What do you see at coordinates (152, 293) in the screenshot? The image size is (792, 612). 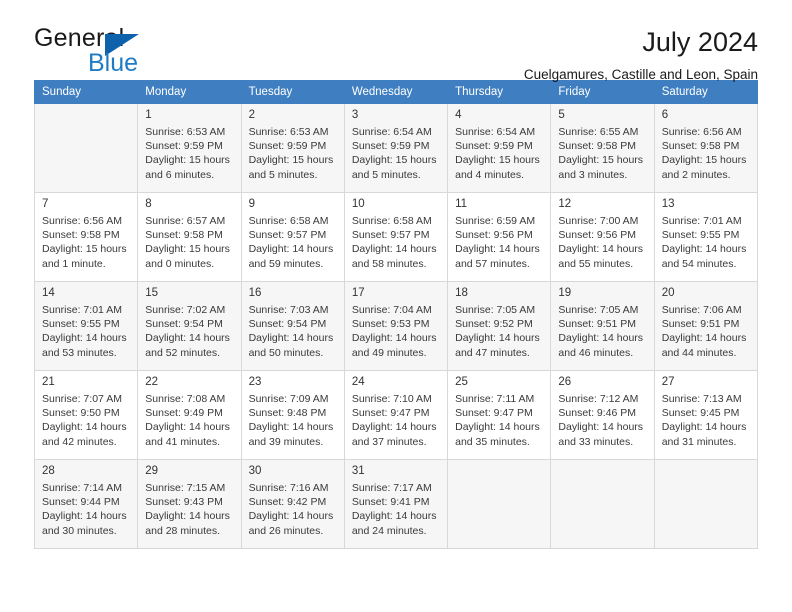 I see `day-number: 15` at bounding box center [152, 293].